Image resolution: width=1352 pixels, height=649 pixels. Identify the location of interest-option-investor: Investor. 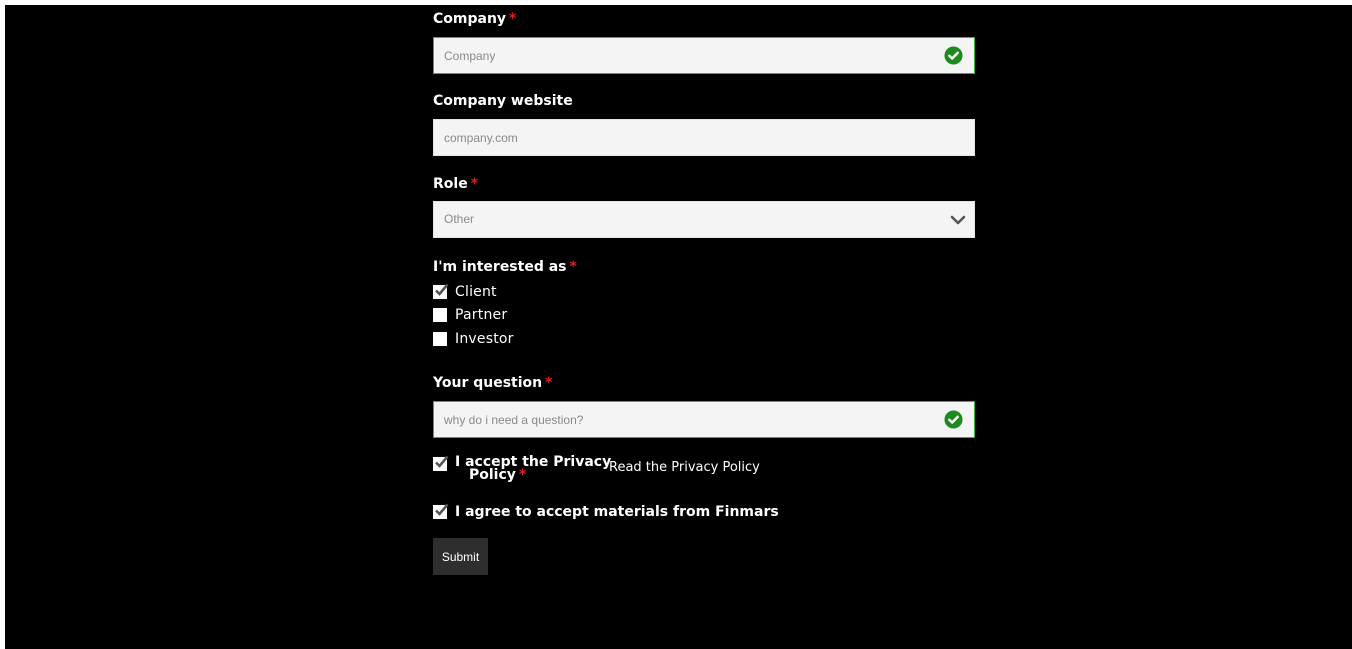
(473, 339).